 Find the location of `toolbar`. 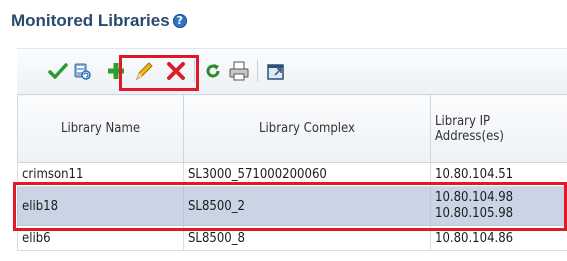

toolbar is located at coordinates (167, 71).